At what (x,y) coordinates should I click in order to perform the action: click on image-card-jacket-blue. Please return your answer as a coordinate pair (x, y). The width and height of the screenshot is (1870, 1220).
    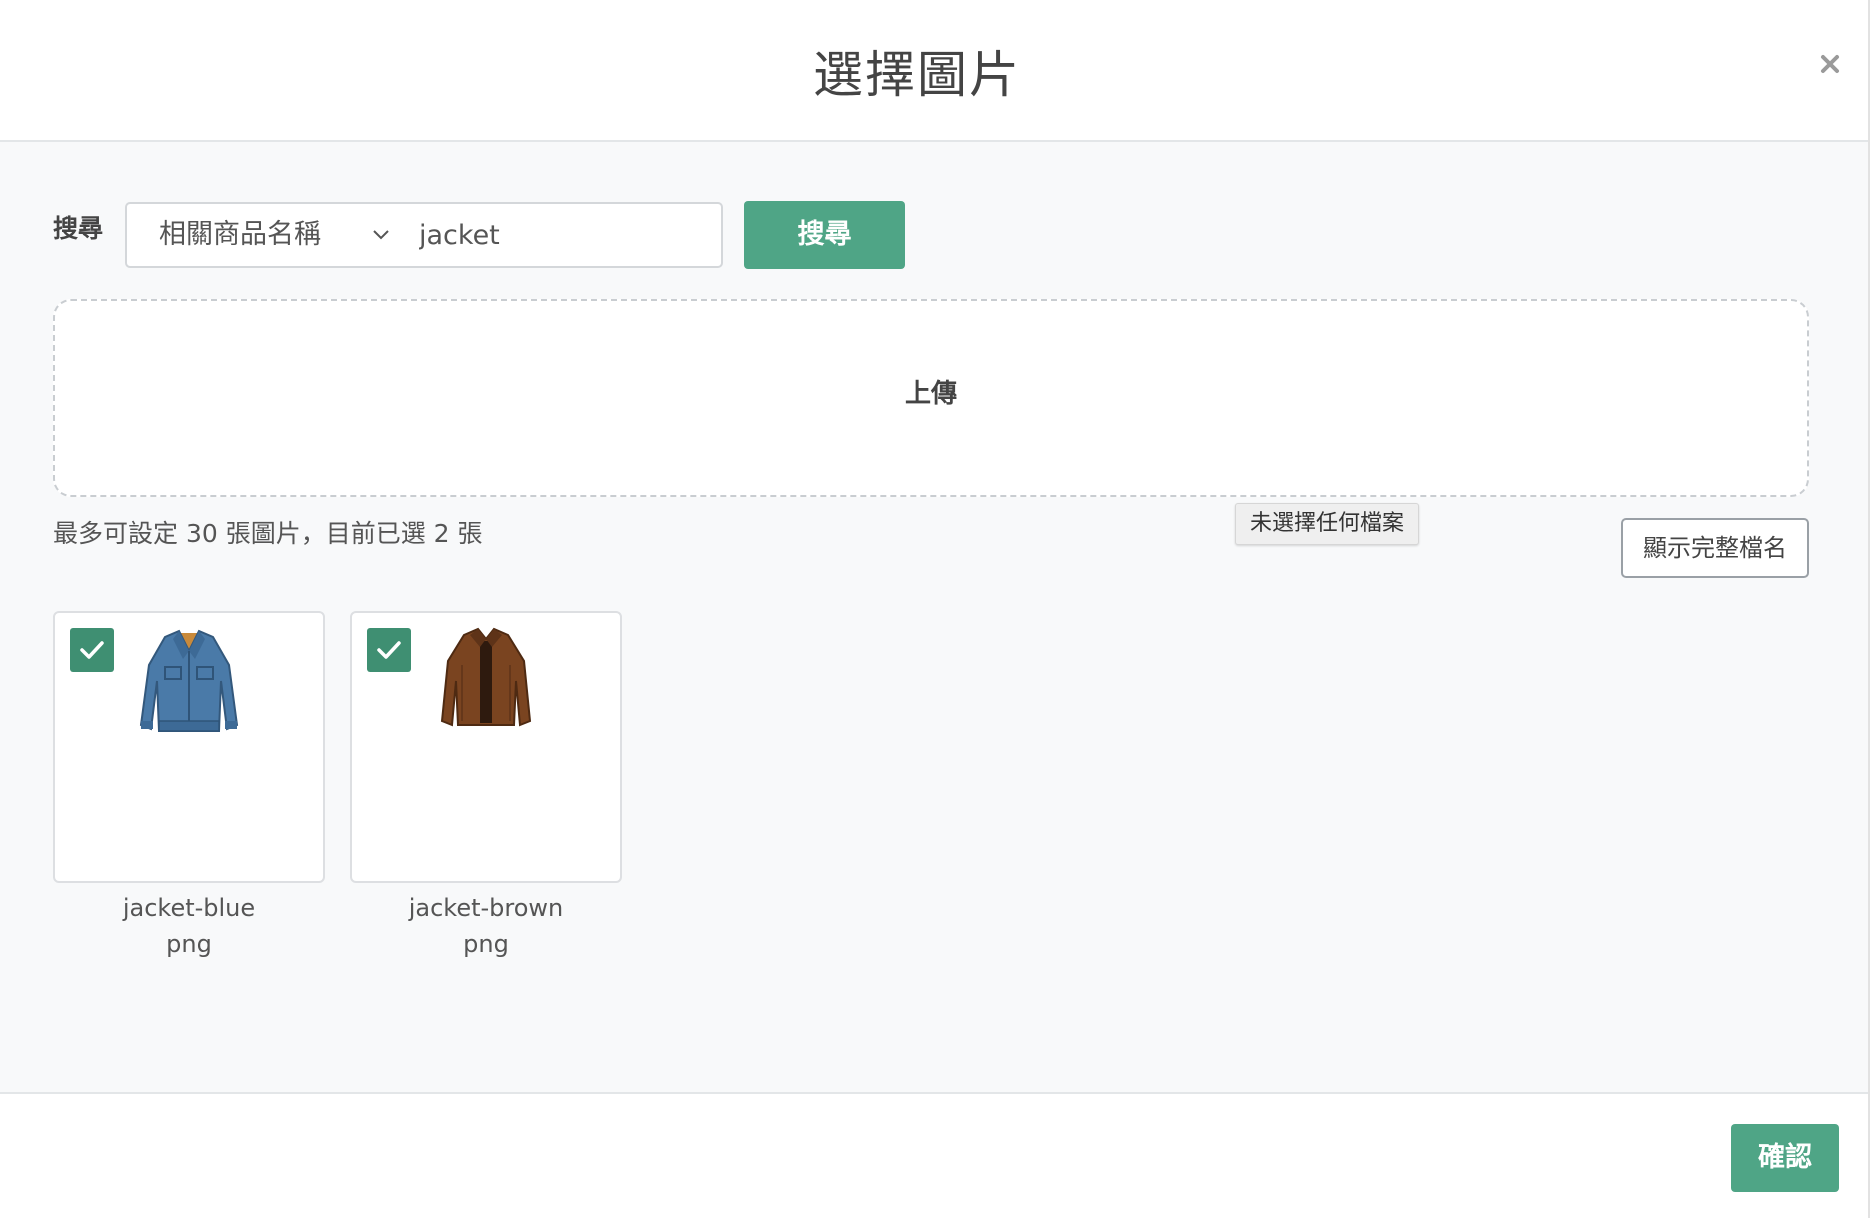
    Looking at the image, I should click on (189, 747).